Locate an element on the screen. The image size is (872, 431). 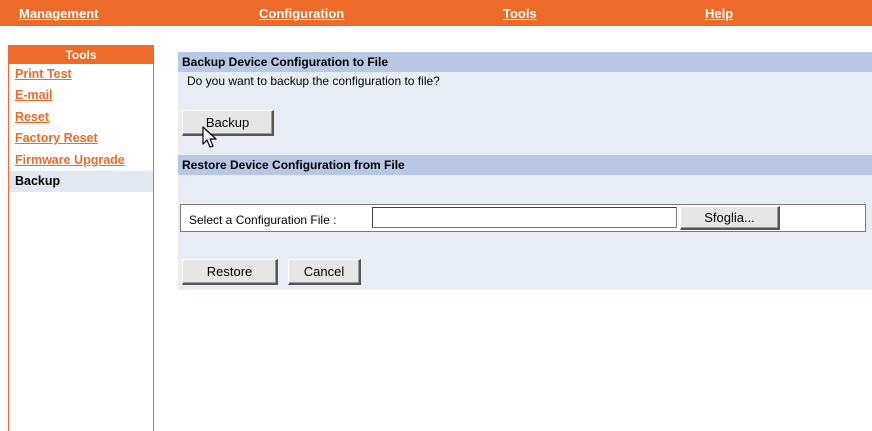
nav-help-link: Help is located at coordinates (719, 13).